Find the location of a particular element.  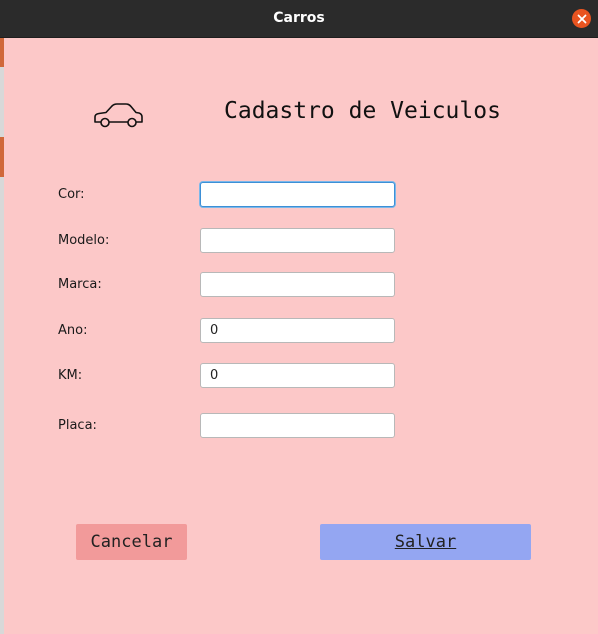

close-icon is located at coordinates (581, 18).